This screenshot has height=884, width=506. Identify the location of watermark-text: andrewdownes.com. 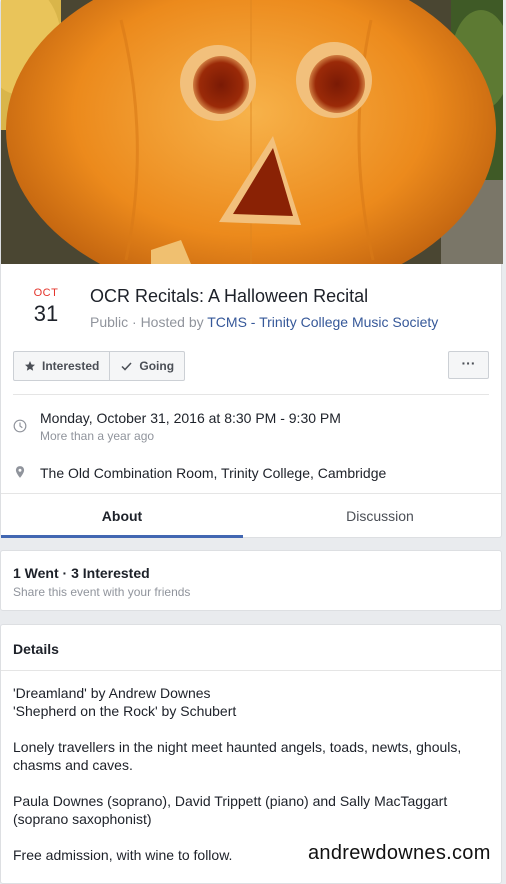
(399, 853).